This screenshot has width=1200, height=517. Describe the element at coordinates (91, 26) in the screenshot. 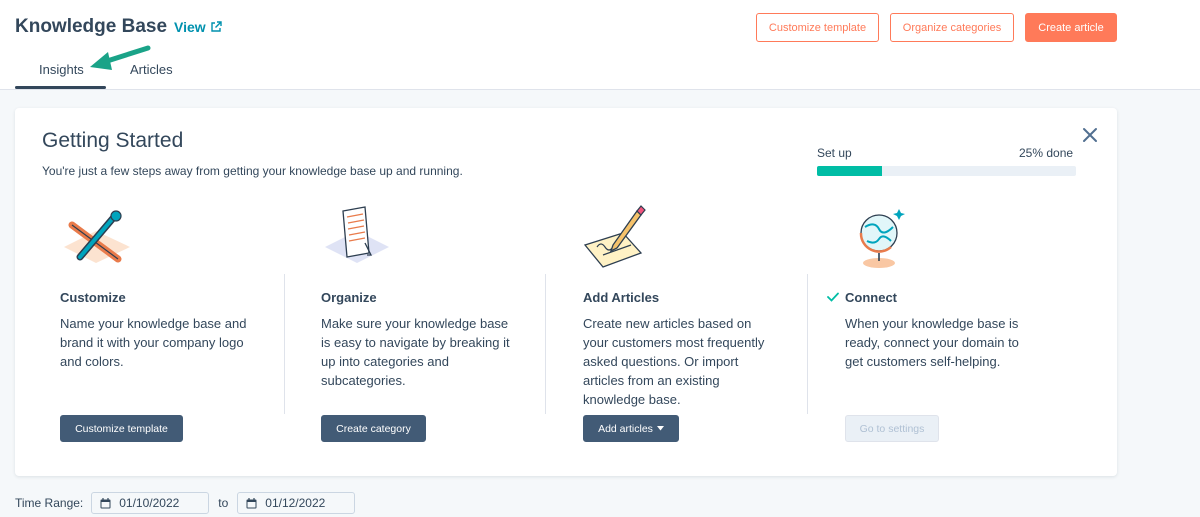

I see `page-title: Knowledge Base` at that location.